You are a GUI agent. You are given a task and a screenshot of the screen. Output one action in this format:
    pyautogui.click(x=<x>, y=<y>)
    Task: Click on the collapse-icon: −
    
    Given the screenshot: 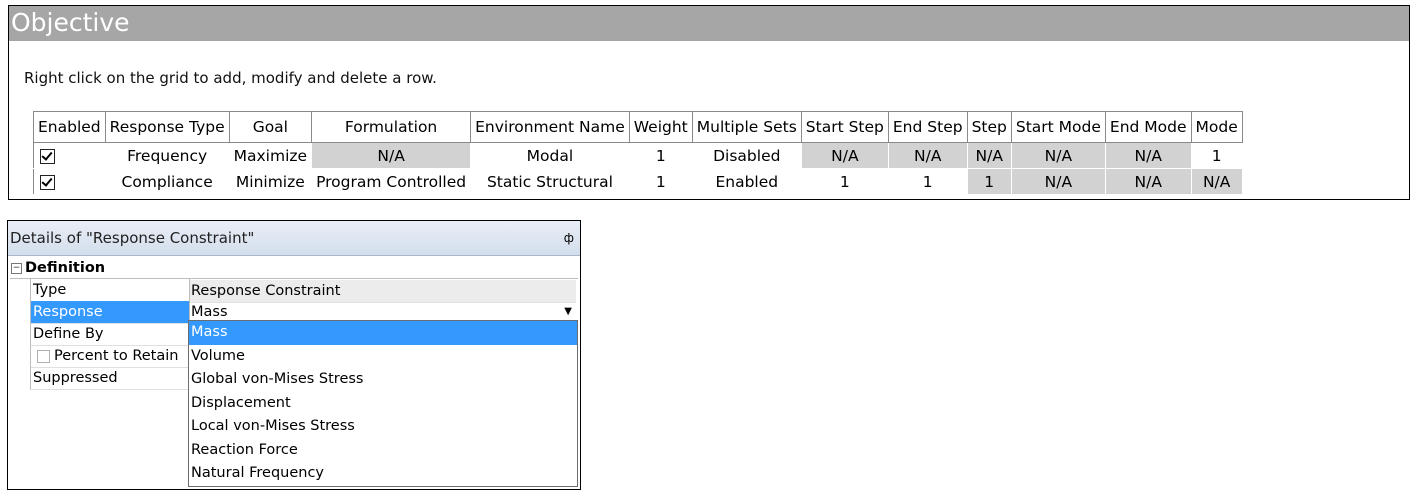 What is the action you would take?
    pyautogui.click(x=16, y=268)
    